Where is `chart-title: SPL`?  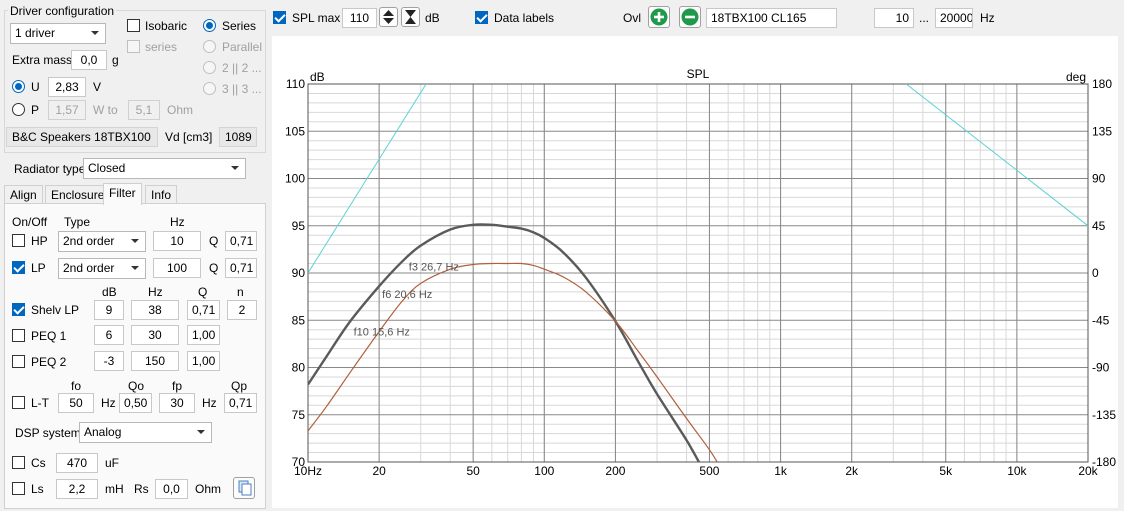 chart-title: SPL is located at coordinates (698, 74).